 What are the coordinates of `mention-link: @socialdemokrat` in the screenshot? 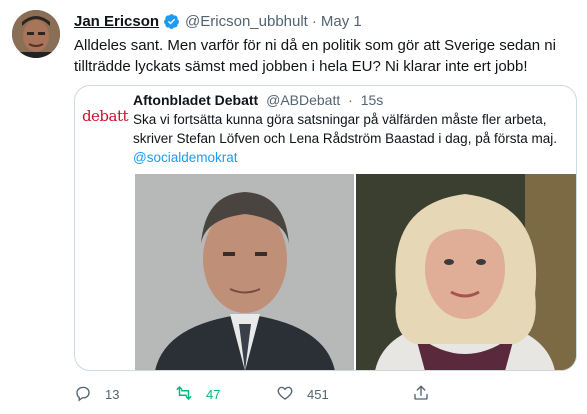 It's located at (185, 157).